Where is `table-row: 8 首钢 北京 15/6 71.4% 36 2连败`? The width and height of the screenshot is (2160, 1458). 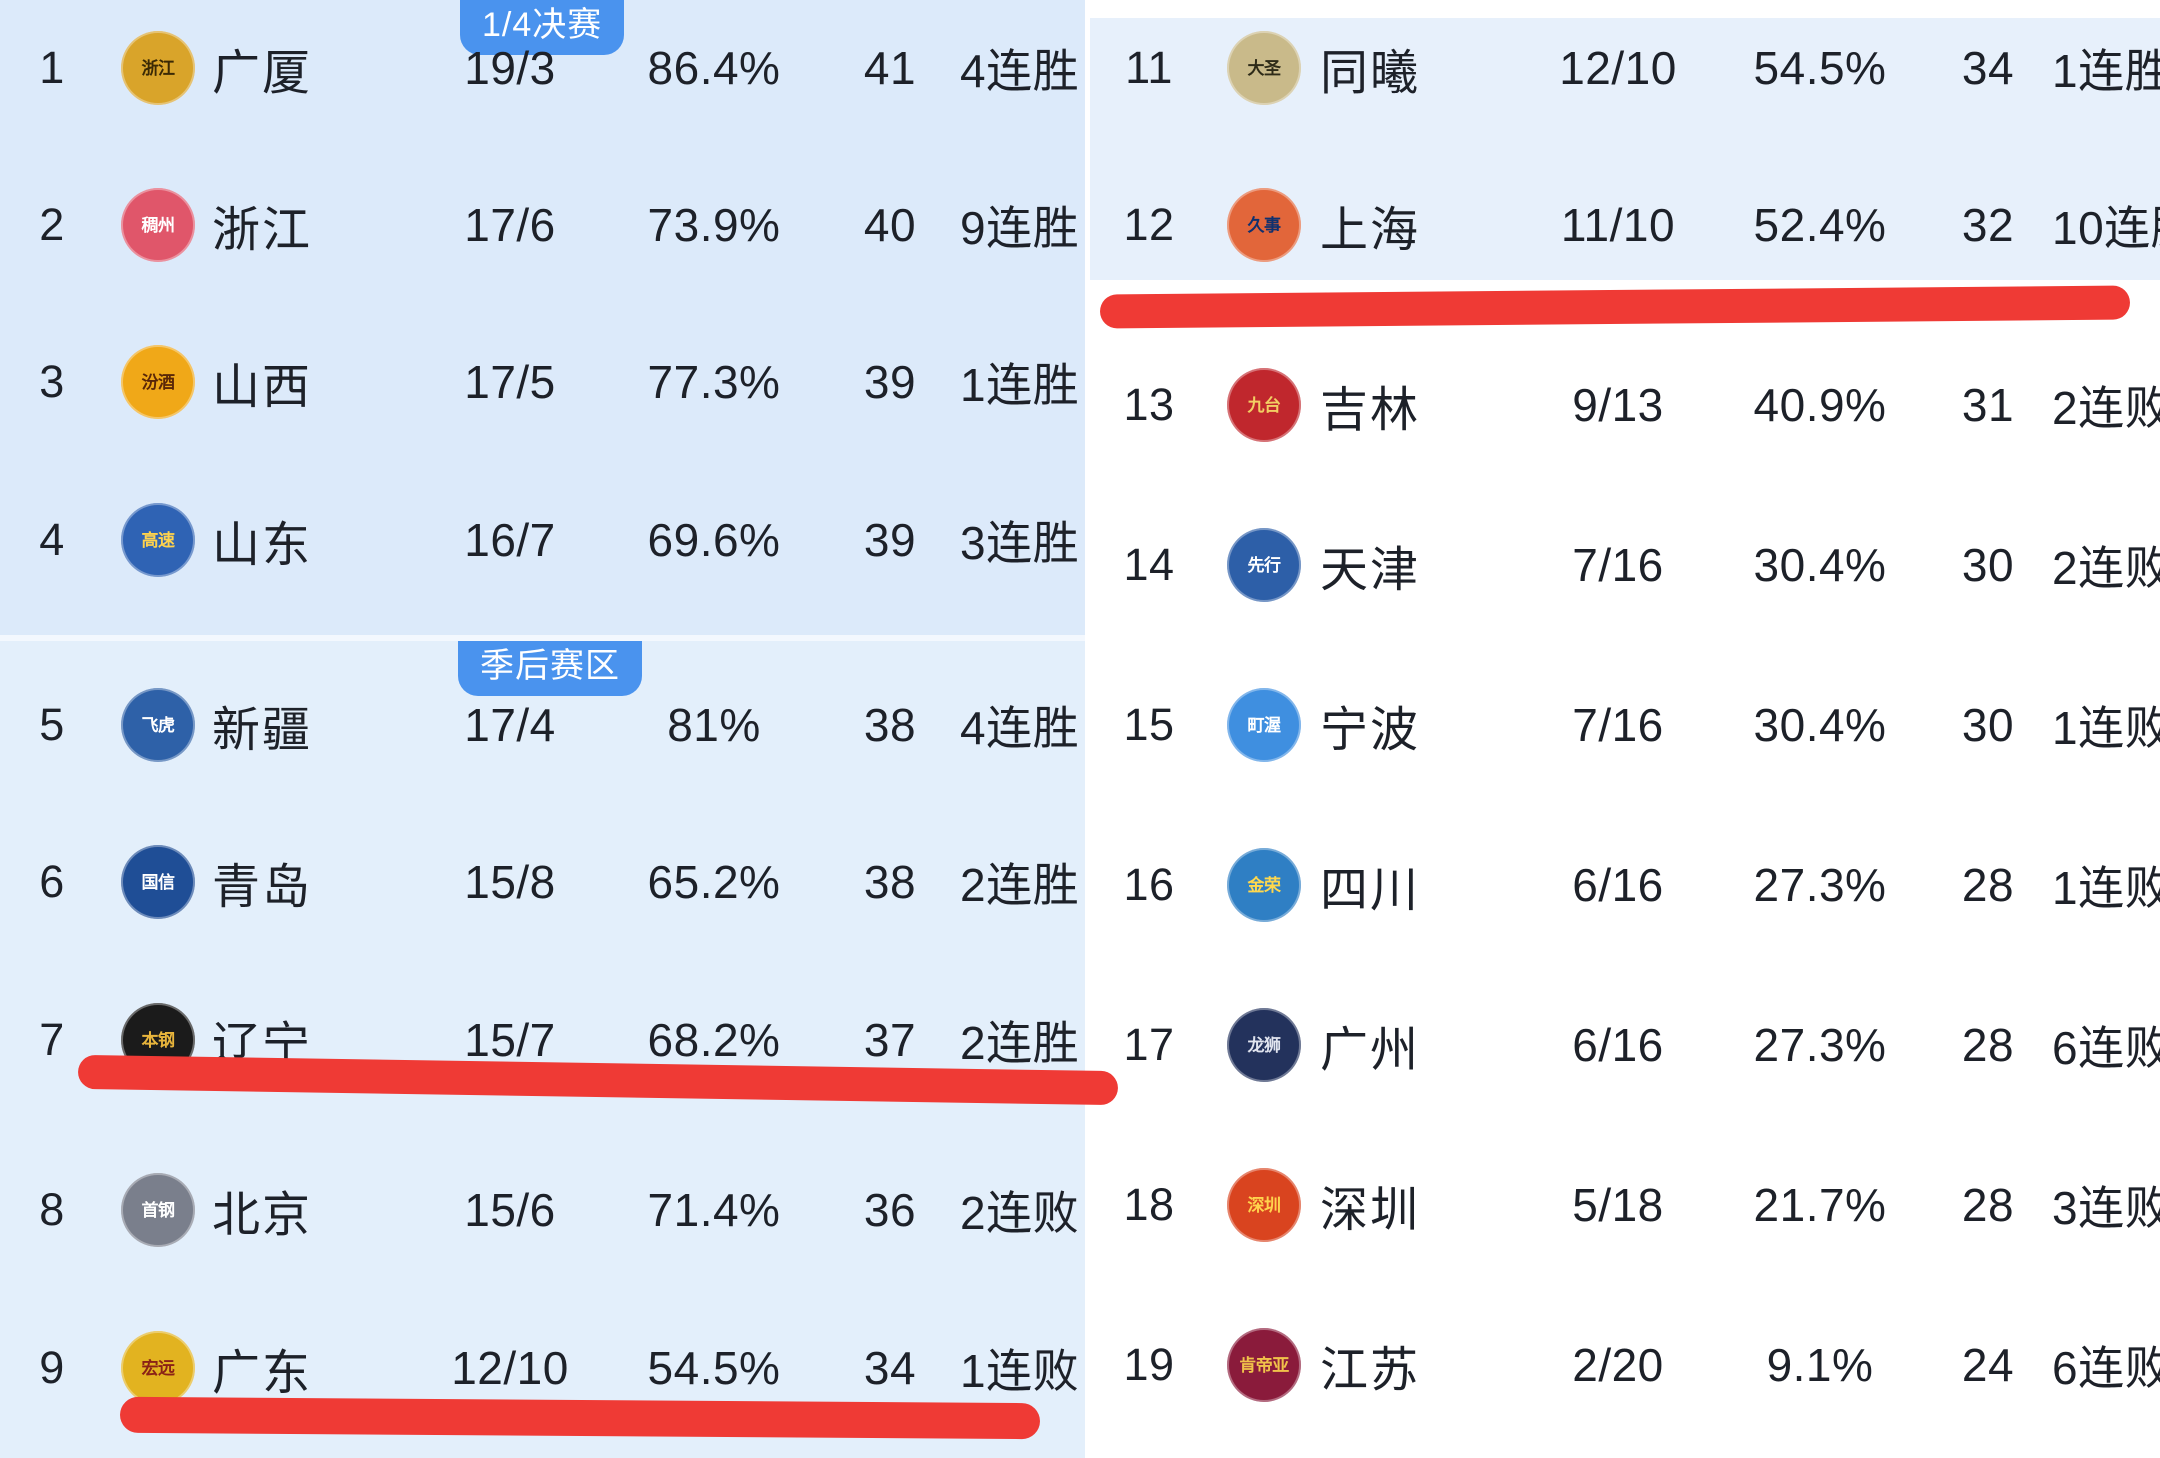
table-row: 8 首钢 北京 15/6 71.4% 36 2连败 is located at coordinates (542, 1210).